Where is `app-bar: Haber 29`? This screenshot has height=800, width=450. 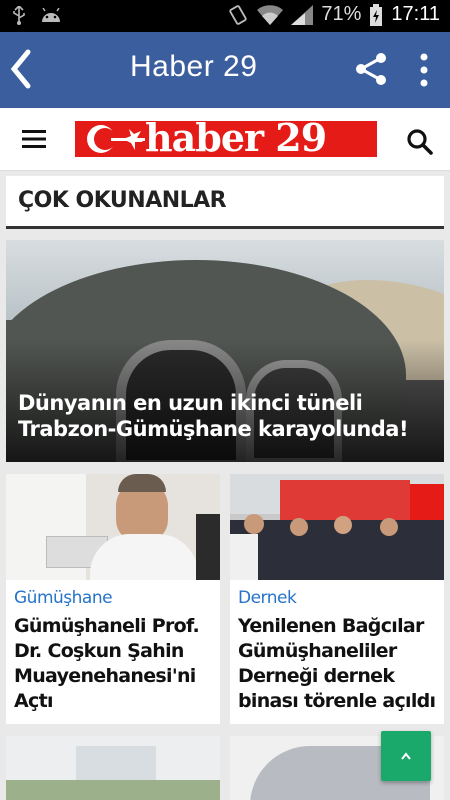
app-bar: Haber 29 is located at coordinates (225, 70).